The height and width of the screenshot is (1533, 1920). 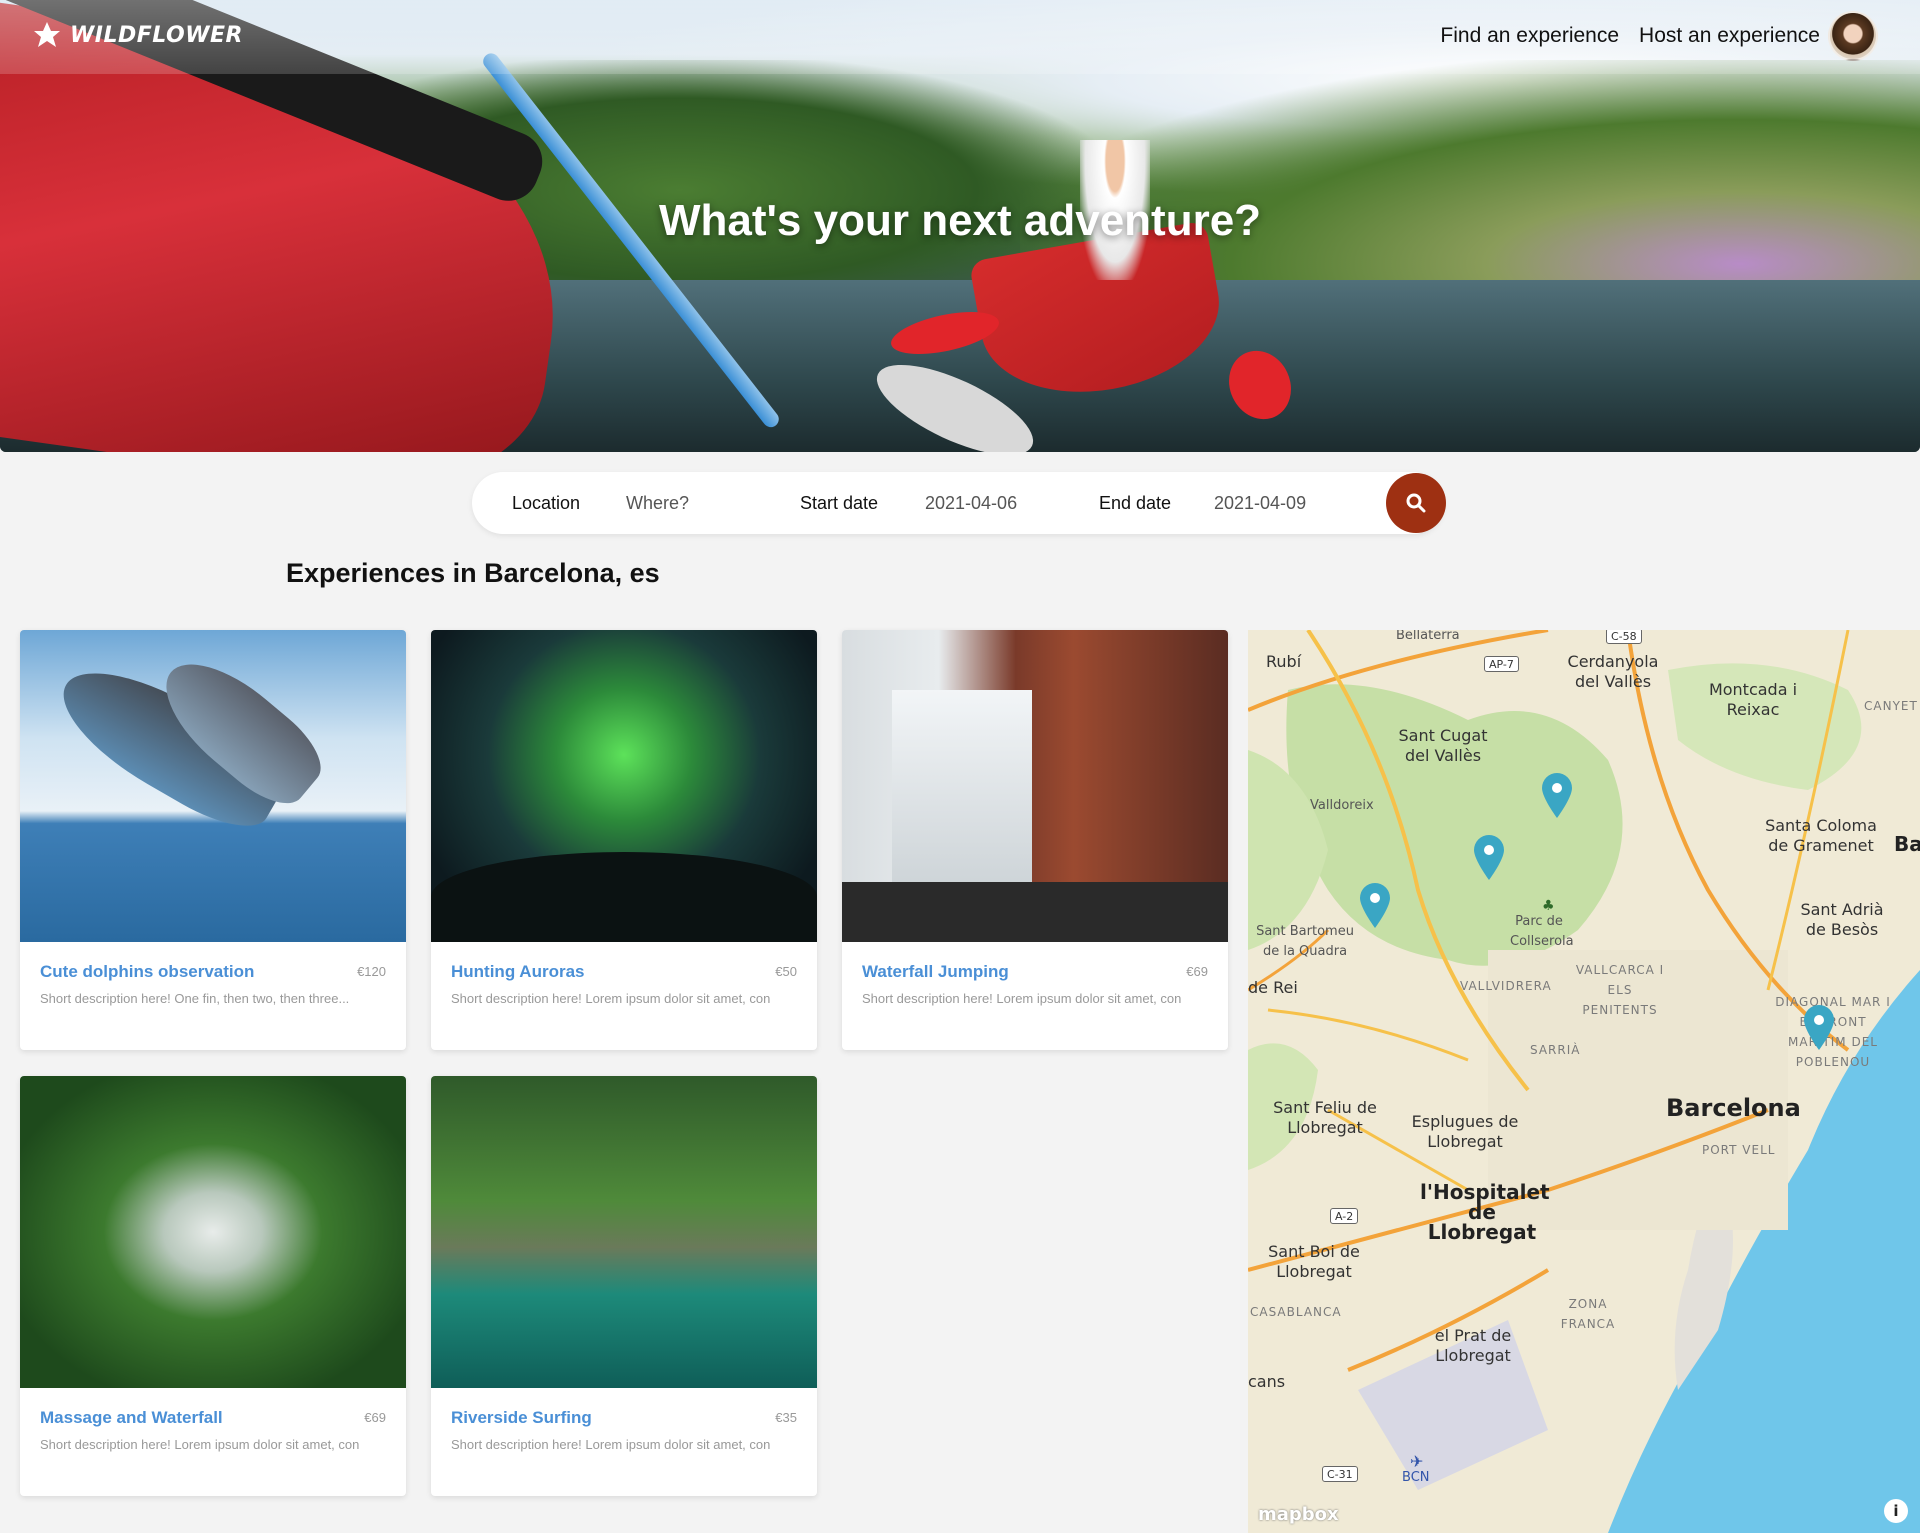 I want to click on map-label: Rubí, so click(x=1284, y=661).